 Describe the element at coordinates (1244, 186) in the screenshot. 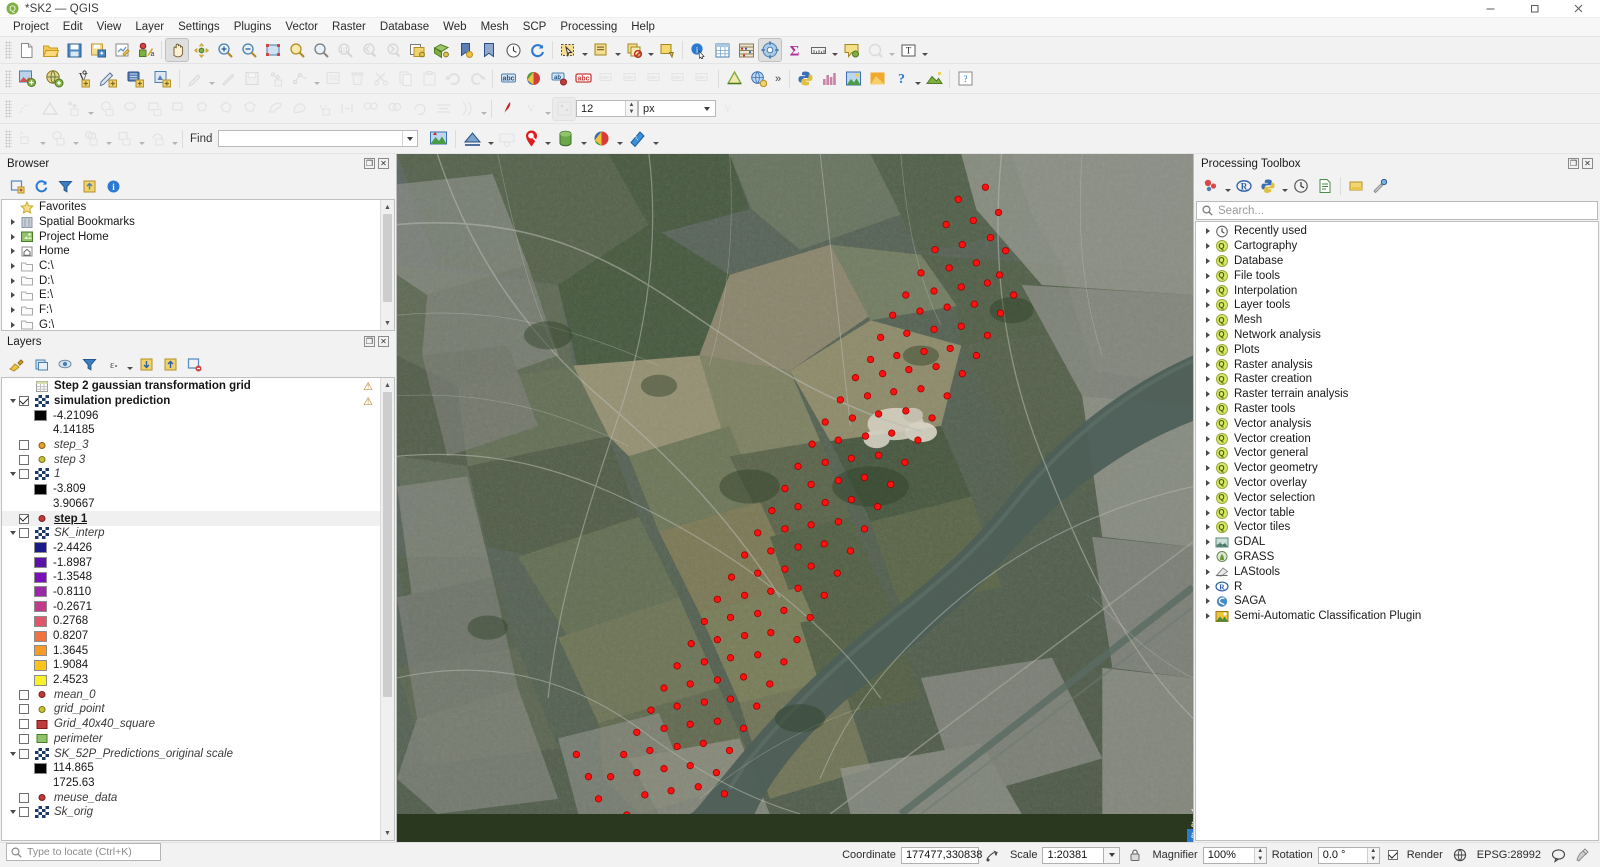

I see `r-scripts-icon: R` at that location.